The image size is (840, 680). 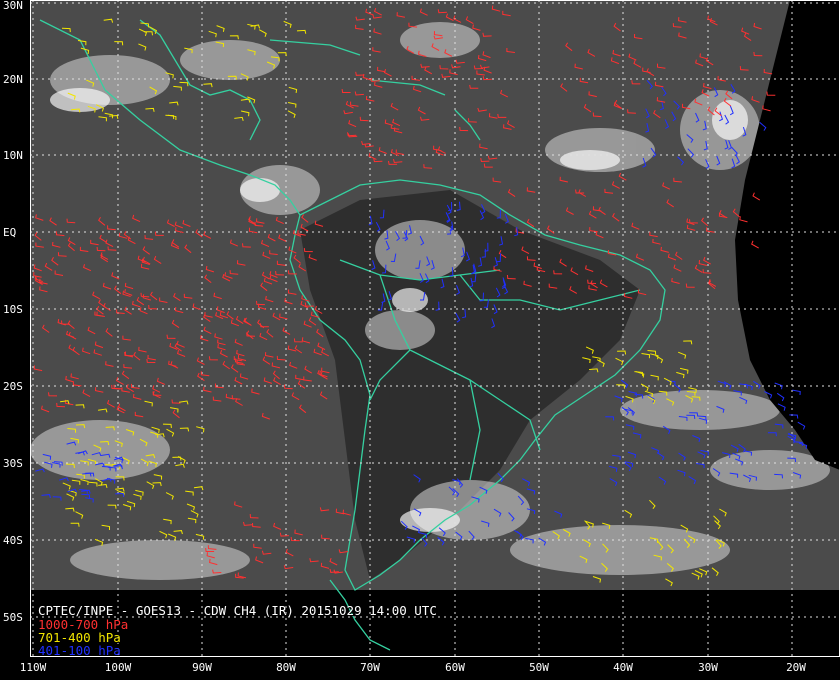 What do you see at coordinates (370, 667) in the screenshot?
I see `lon-label-70w: 70W` at bounding box center [370, 667].